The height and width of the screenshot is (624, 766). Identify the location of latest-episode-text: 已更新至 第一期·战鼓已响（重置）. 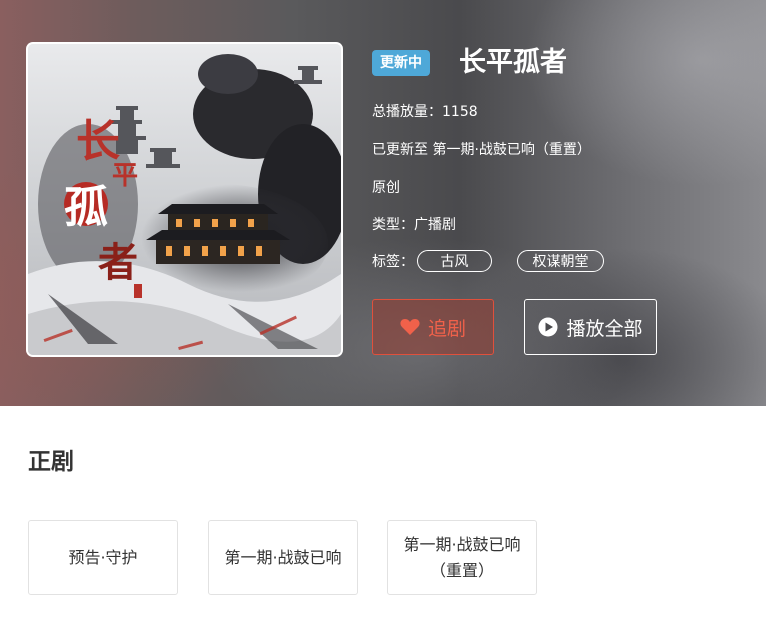
(481, 150).